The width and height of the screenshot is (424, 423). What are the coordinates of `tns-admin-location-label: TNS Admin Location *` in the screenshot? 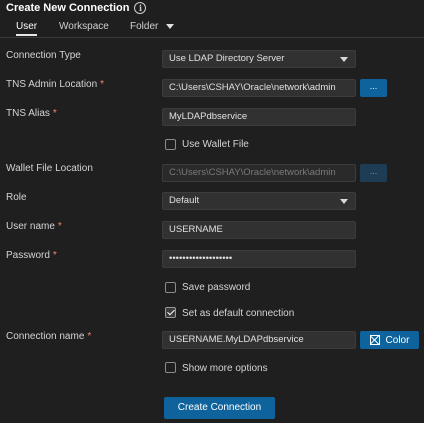 It's located at (55, 84).